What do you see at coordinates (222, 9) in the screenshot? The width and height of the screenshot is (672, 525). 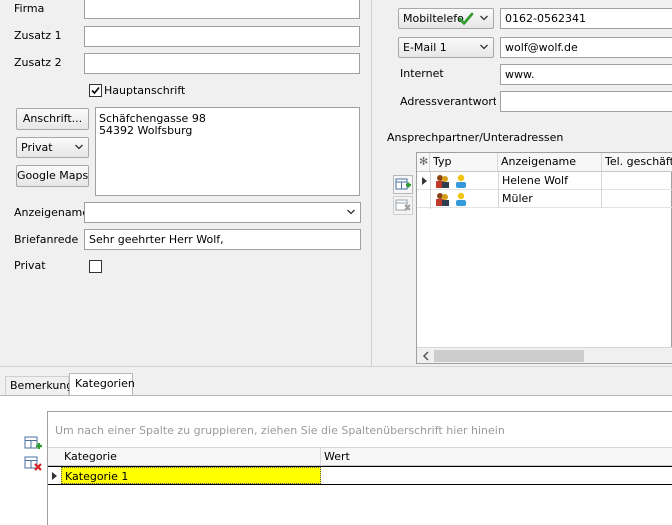 I see `firma-input` at bounding box center [222, 9].